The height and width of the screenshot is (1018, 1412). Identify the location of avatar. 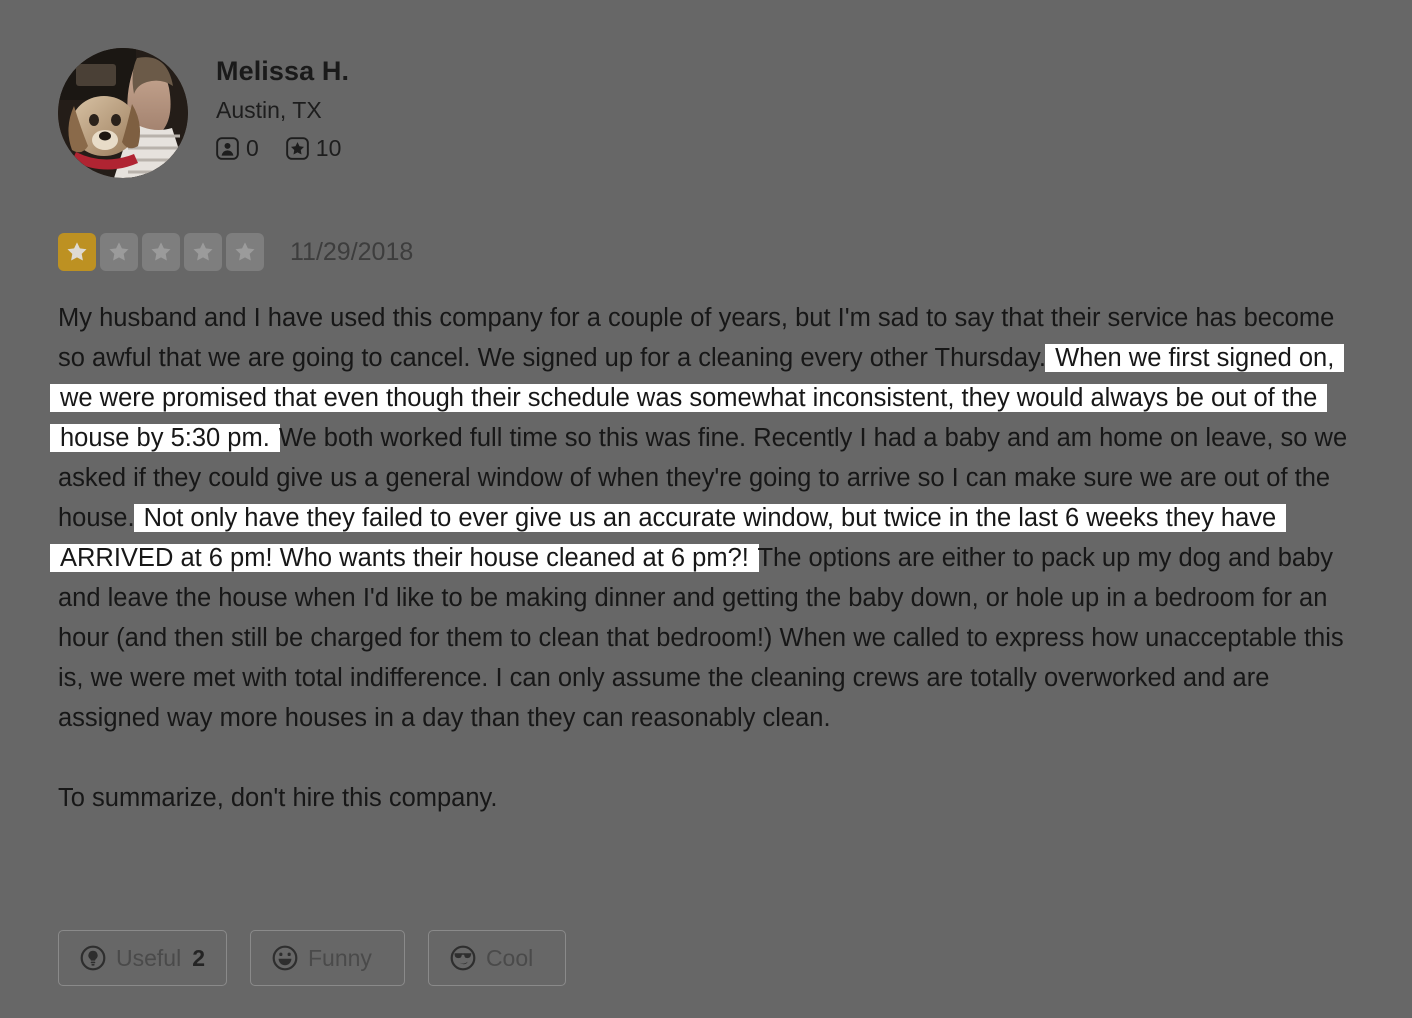
(123, 113).